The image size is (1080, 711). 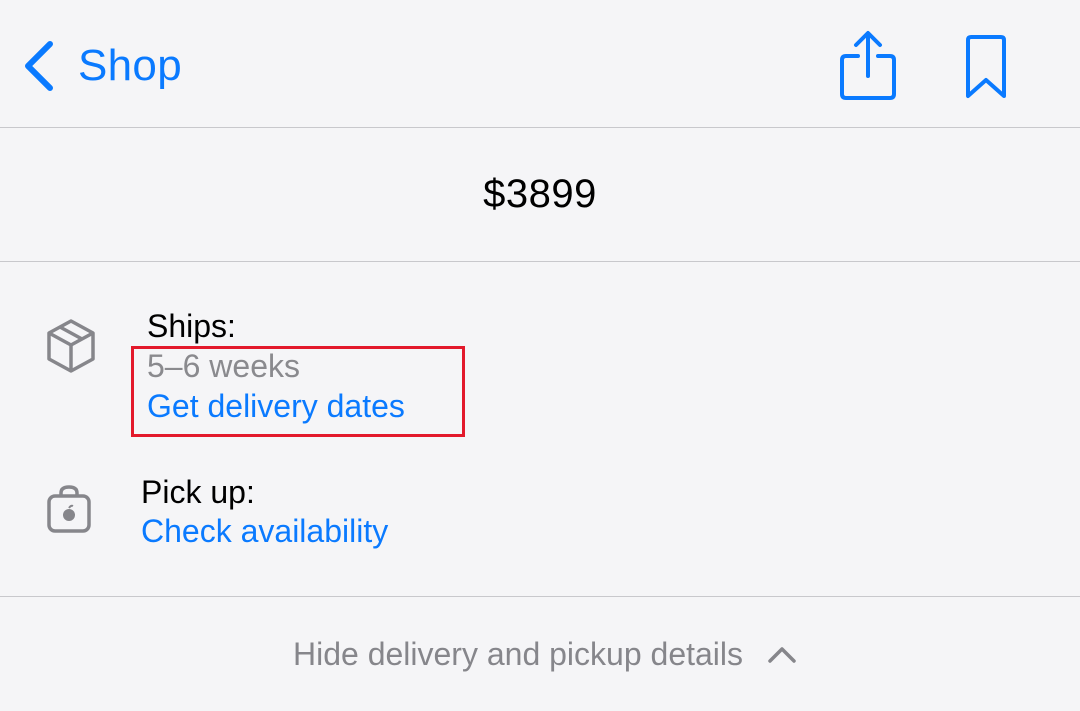 I want to click on pickup-label: Pick up:, so click(x=198, y=492).